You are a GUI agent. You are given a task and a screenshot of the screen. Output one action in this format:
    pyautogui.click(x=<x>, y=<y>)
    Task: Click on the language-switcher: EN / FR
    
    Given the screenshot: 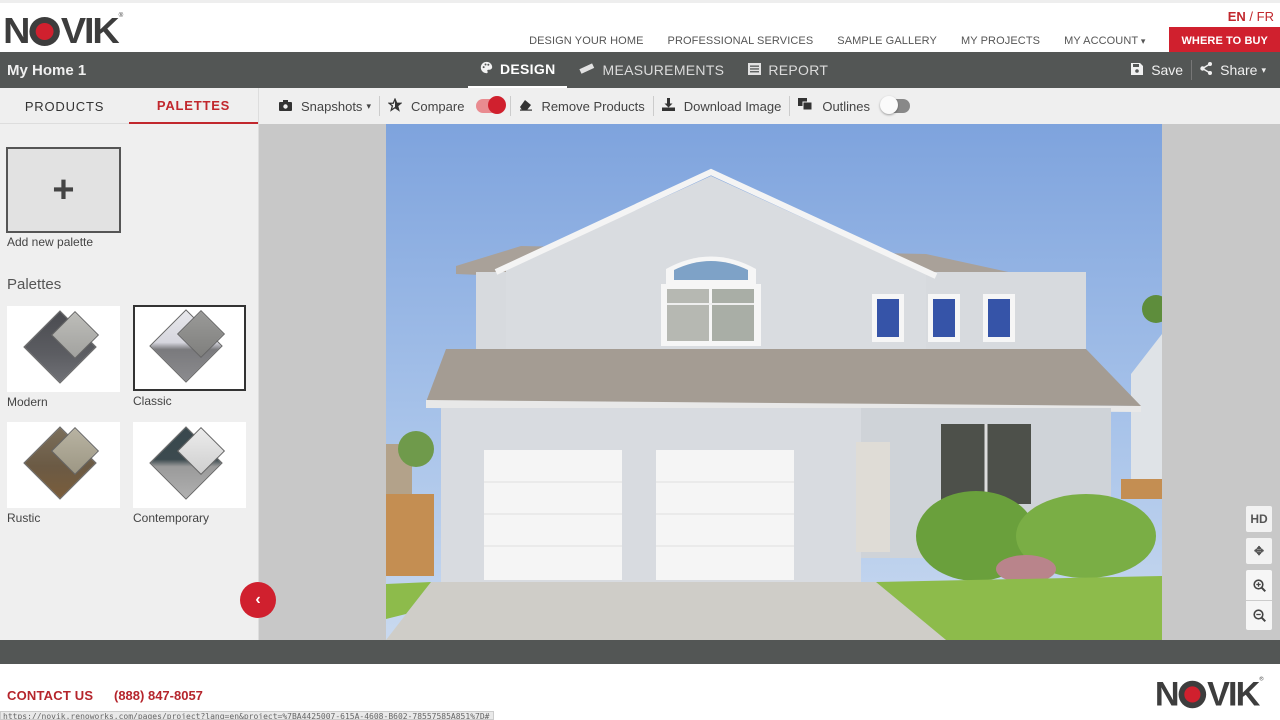 What is the action you would take?
    pyautogui.click(x=1251, y=16)
    